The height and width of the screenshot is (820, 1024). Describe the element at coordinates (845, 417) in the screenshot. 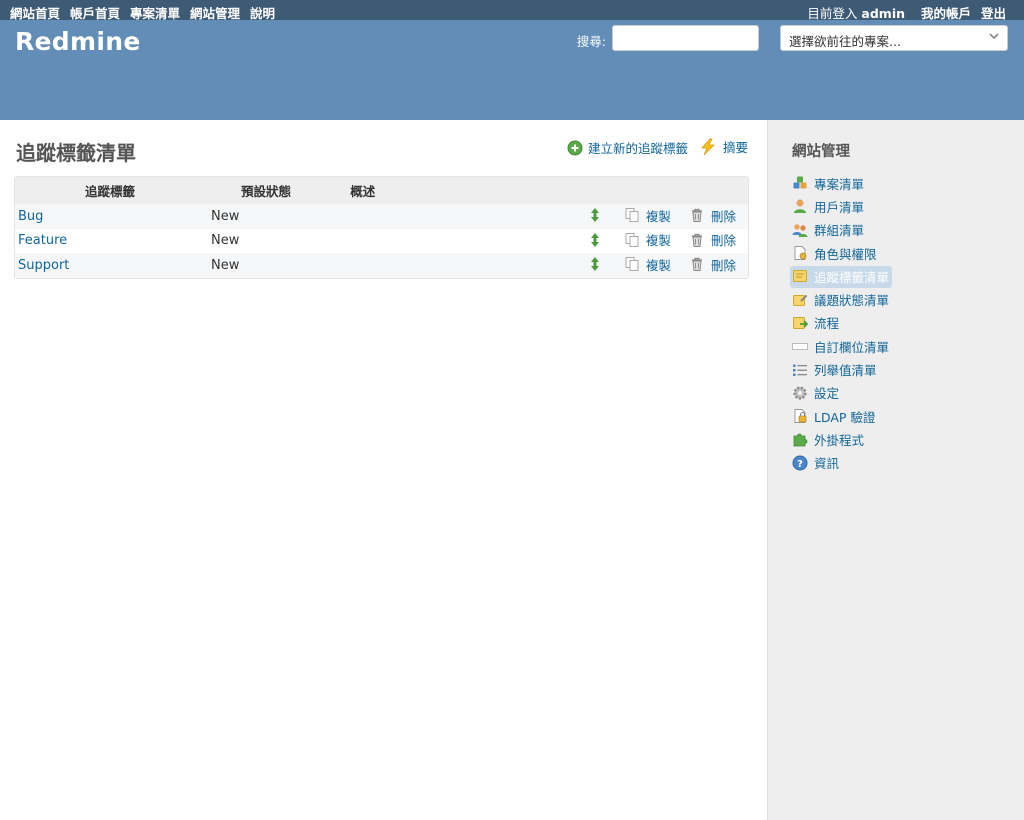

I see `sidebar-item-label: LDAP 驗證` at that location.